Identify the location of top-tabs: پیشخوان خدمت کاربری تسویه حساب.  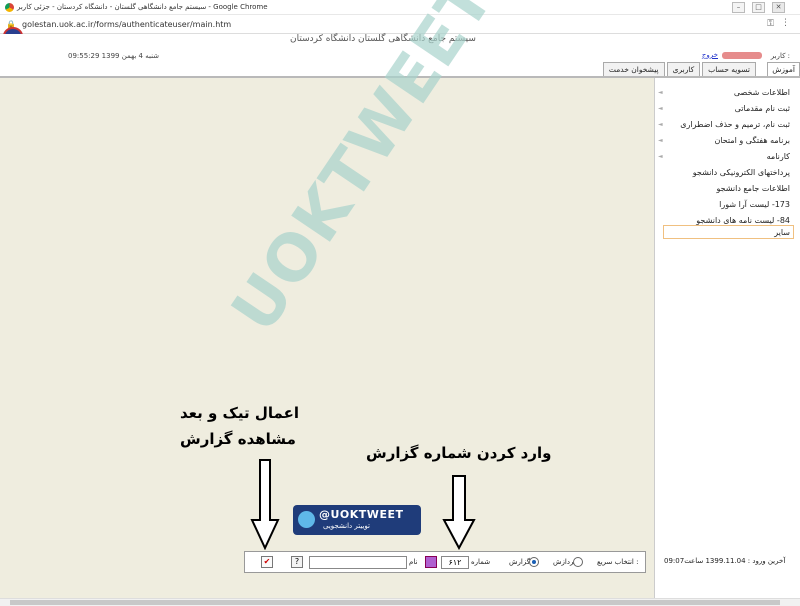
(679, 69).